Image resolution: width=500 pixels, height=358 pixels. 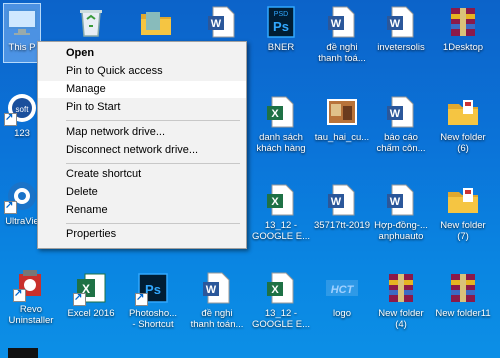 I want to click on 1desktop-tile: 1Desktop, so click(x=463, y=28).